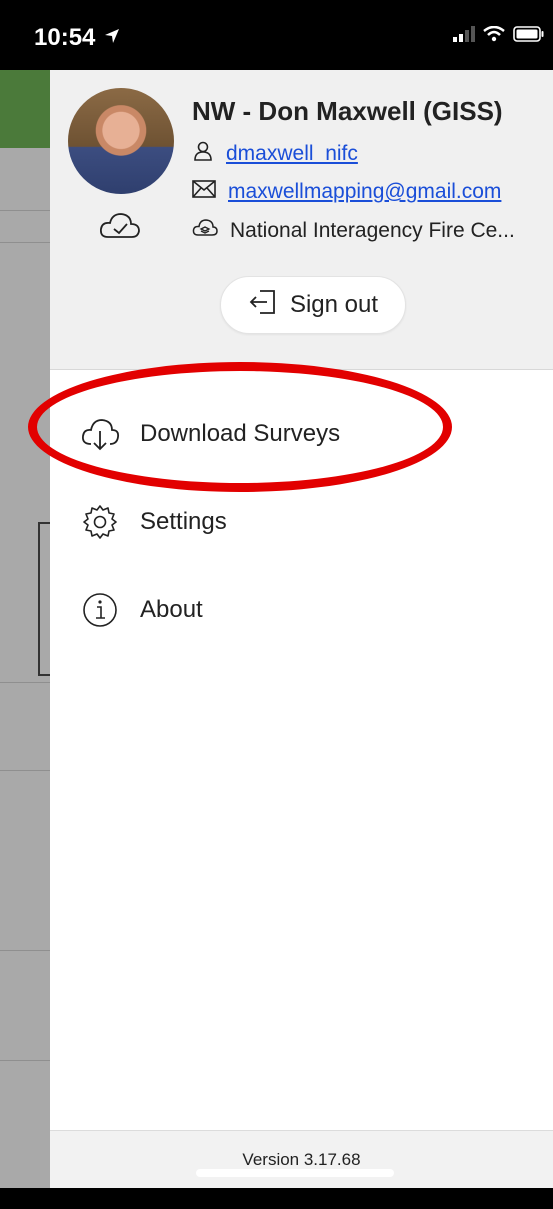 The height and width of the screenshot is (1209, 553). I want to click on cloud-layers-icon, so click(205, 231).